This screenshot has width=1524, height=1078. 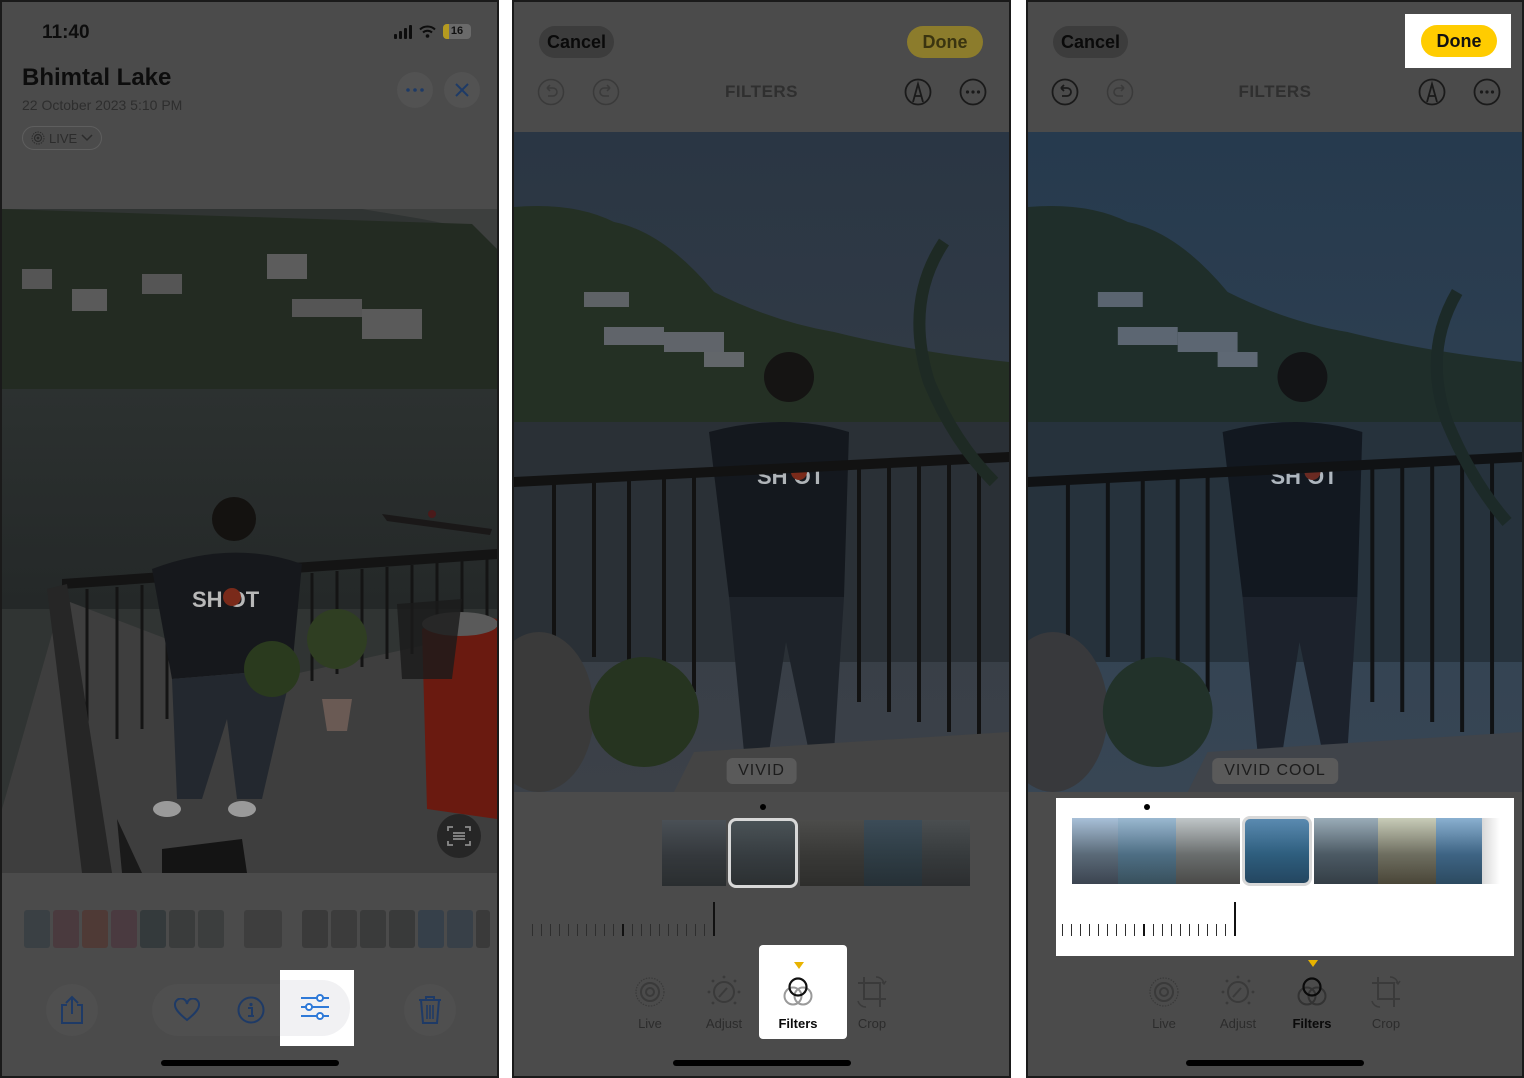 What do you see at coordinates (872, 992) in the screenshot?
I see `crop-rotate-icon` at bounding box center [872, 992].